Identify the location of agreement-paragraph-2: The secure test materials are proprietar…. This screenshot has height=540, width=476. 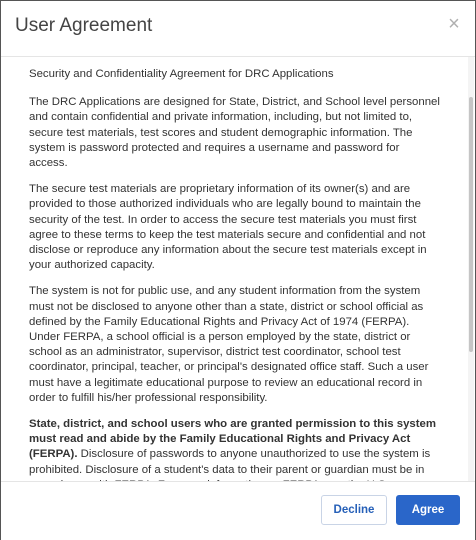
(228, 227).